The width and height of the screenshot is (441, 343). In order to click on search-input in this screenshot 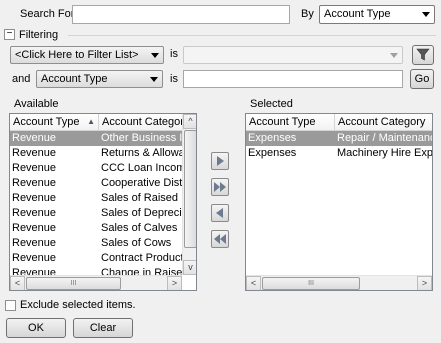, I will do `click(181, 14)`.